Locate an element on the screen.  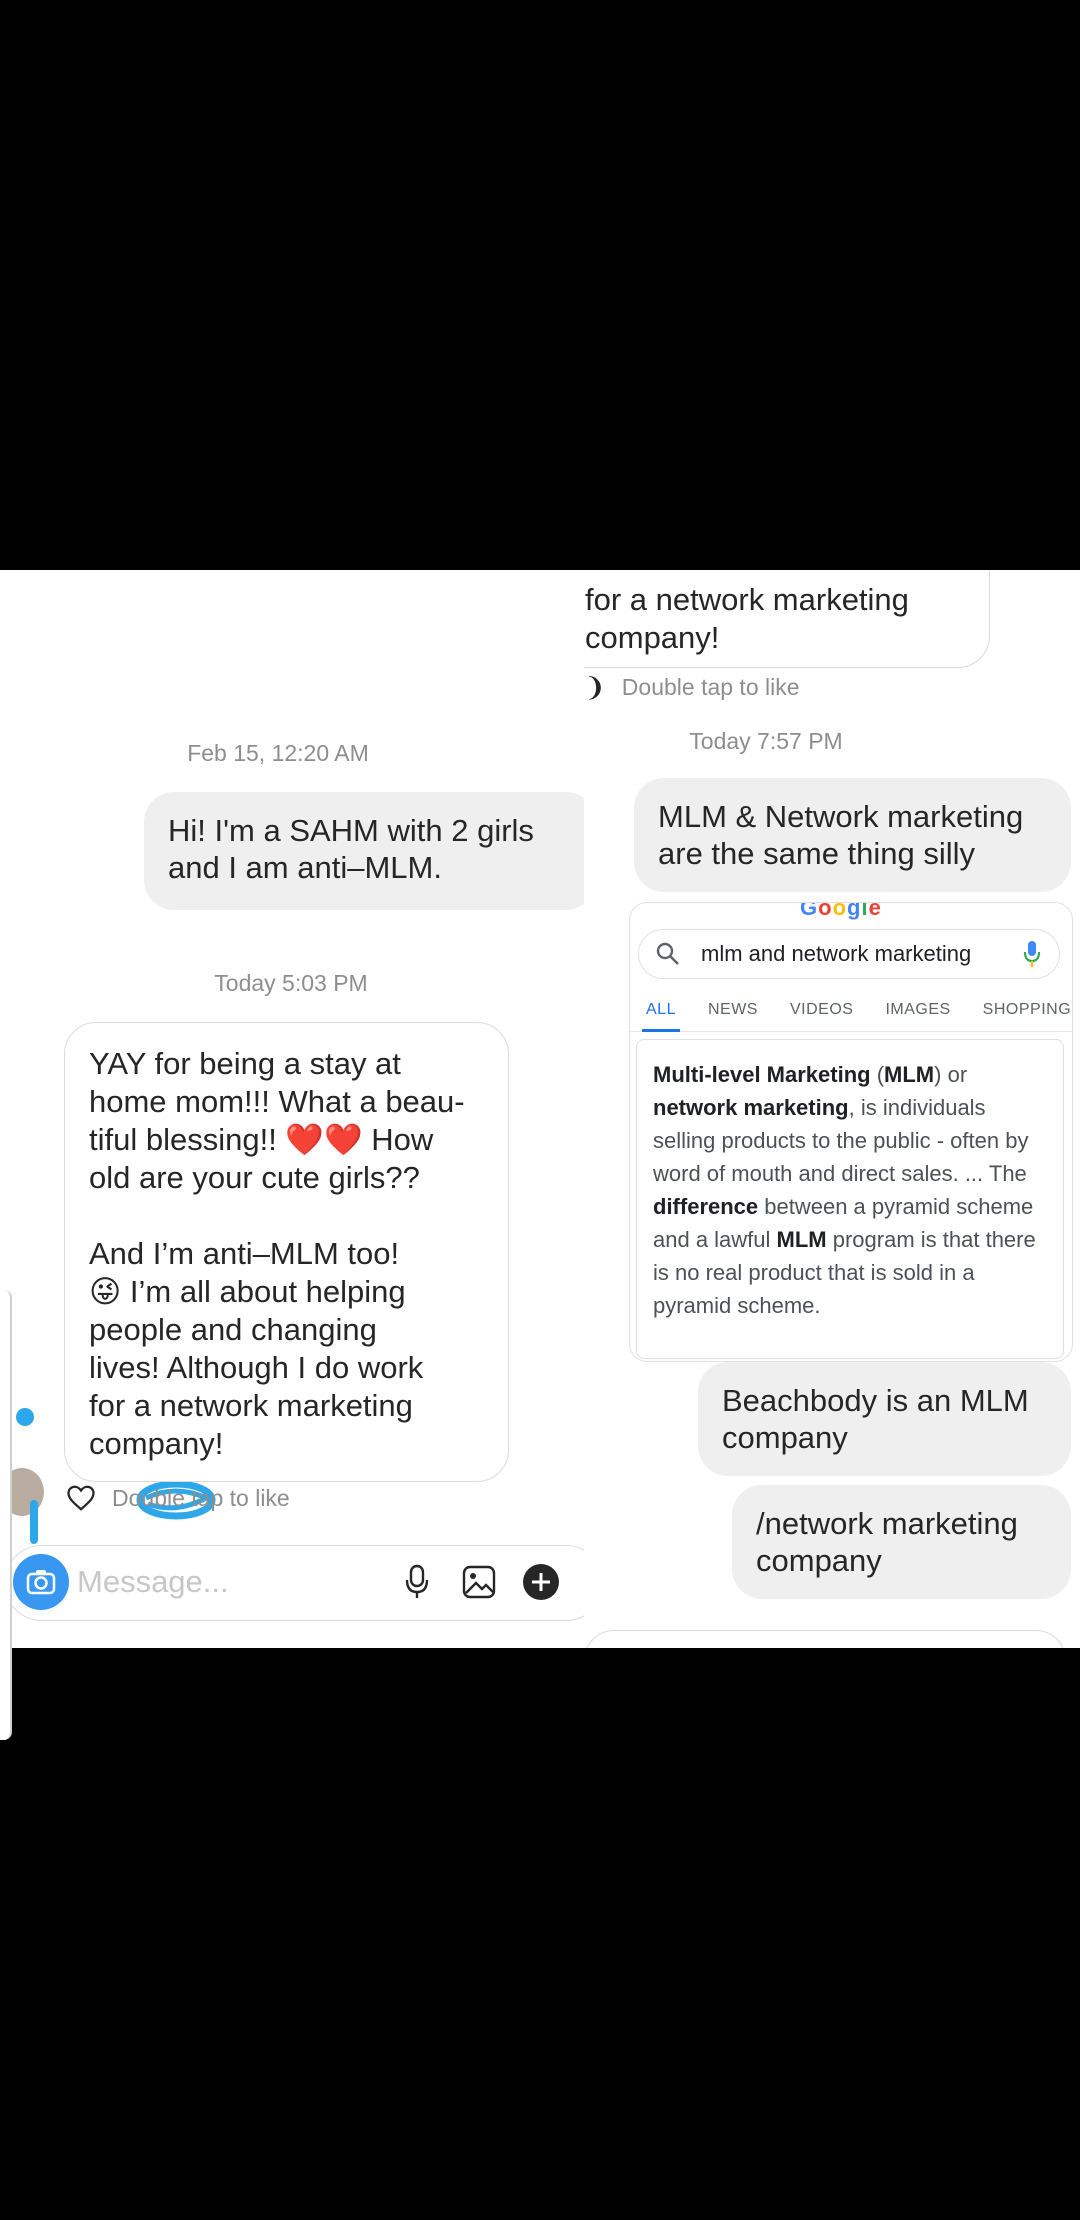
gallery-button is located at coordinates (479, 1582).